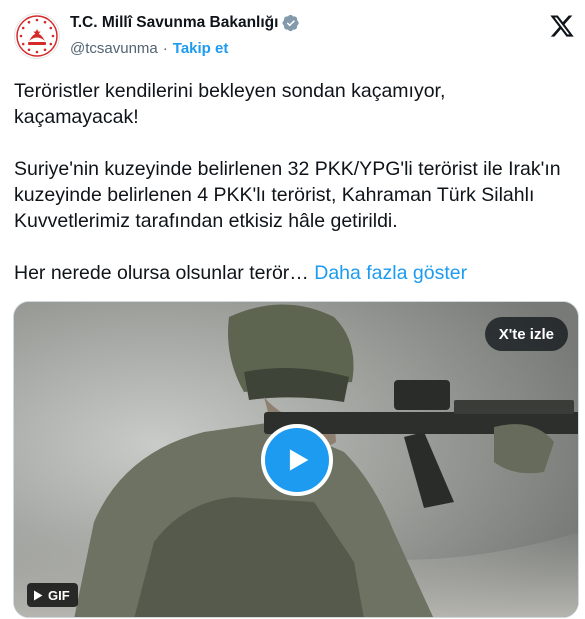 Image resolution: width=585 pixels, height=619 pixels. I want to click on handle: @tcsavunma, so click(114, 48).